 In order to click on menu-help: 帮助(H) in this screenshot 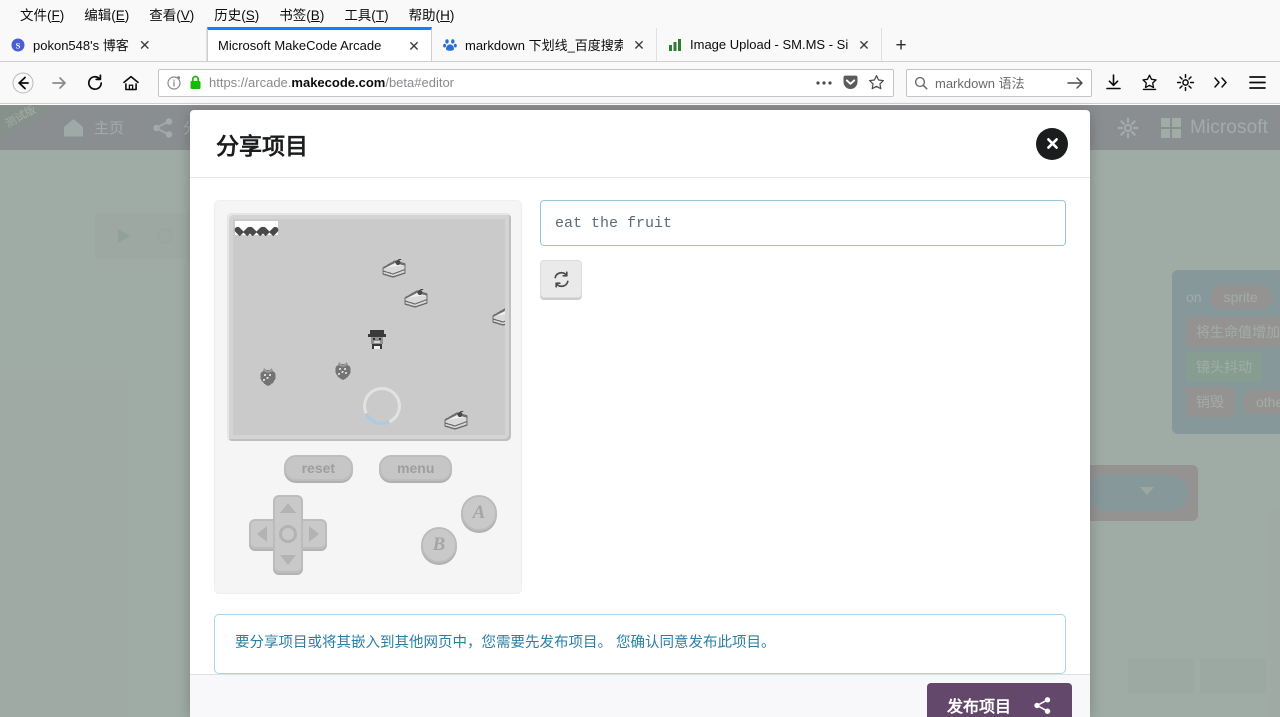, I will do `click(432, 14)`.